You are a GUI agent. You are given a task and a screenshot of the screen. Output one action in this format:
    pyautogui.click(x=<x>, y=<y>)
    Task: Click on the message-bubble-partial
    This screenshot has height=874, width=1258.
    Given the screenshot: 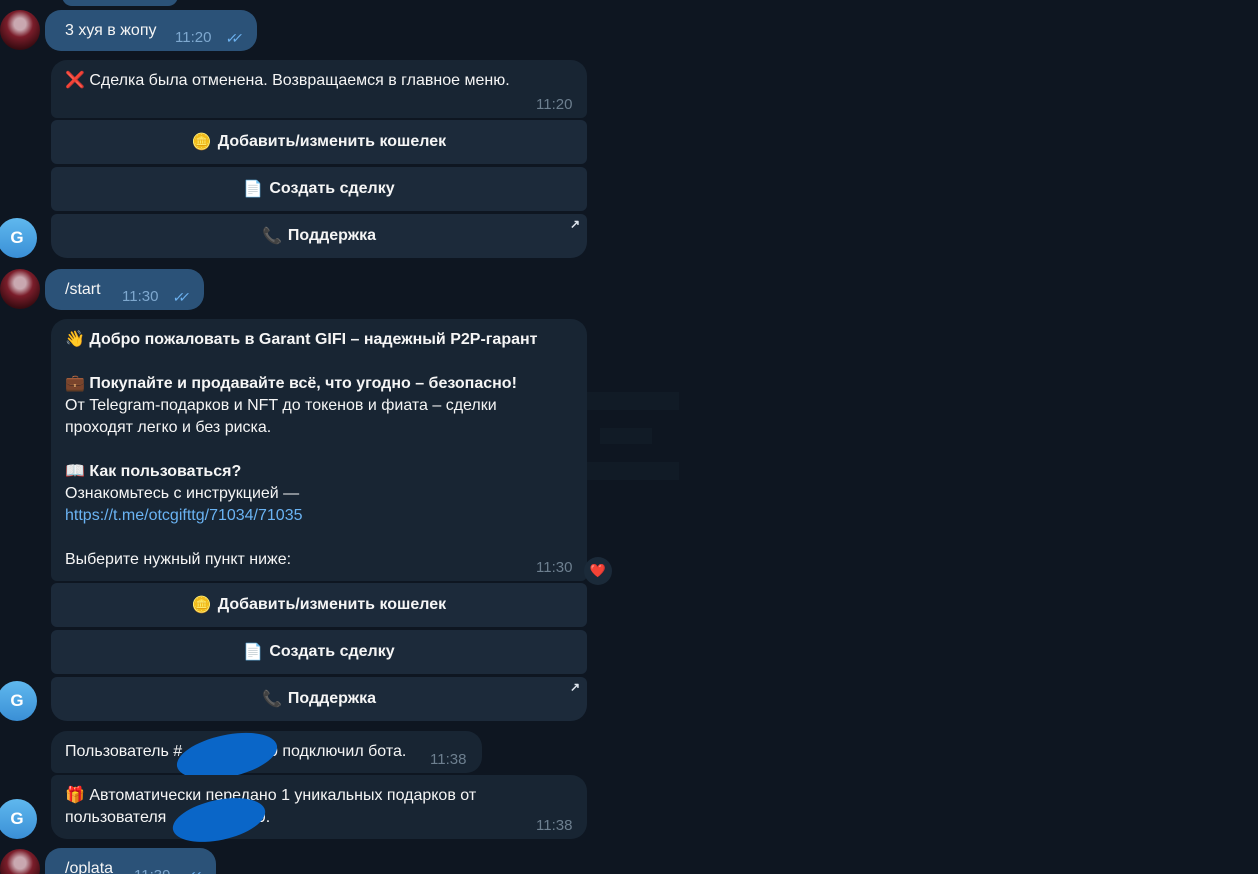 What is the action you would take?
    pyautogui.click(x=120, y=3)
    